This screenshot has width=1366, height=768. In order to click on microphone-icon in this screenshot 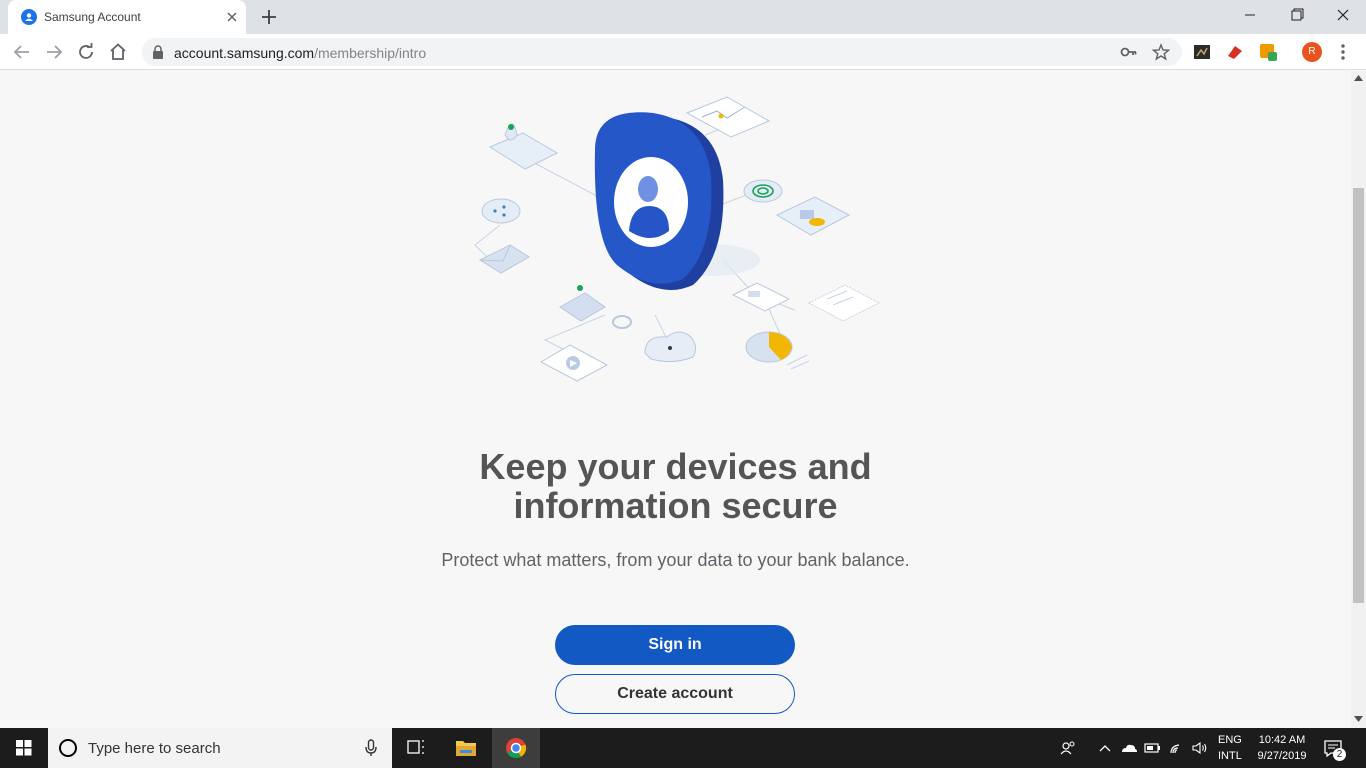, I will do `click(371, 748)`.